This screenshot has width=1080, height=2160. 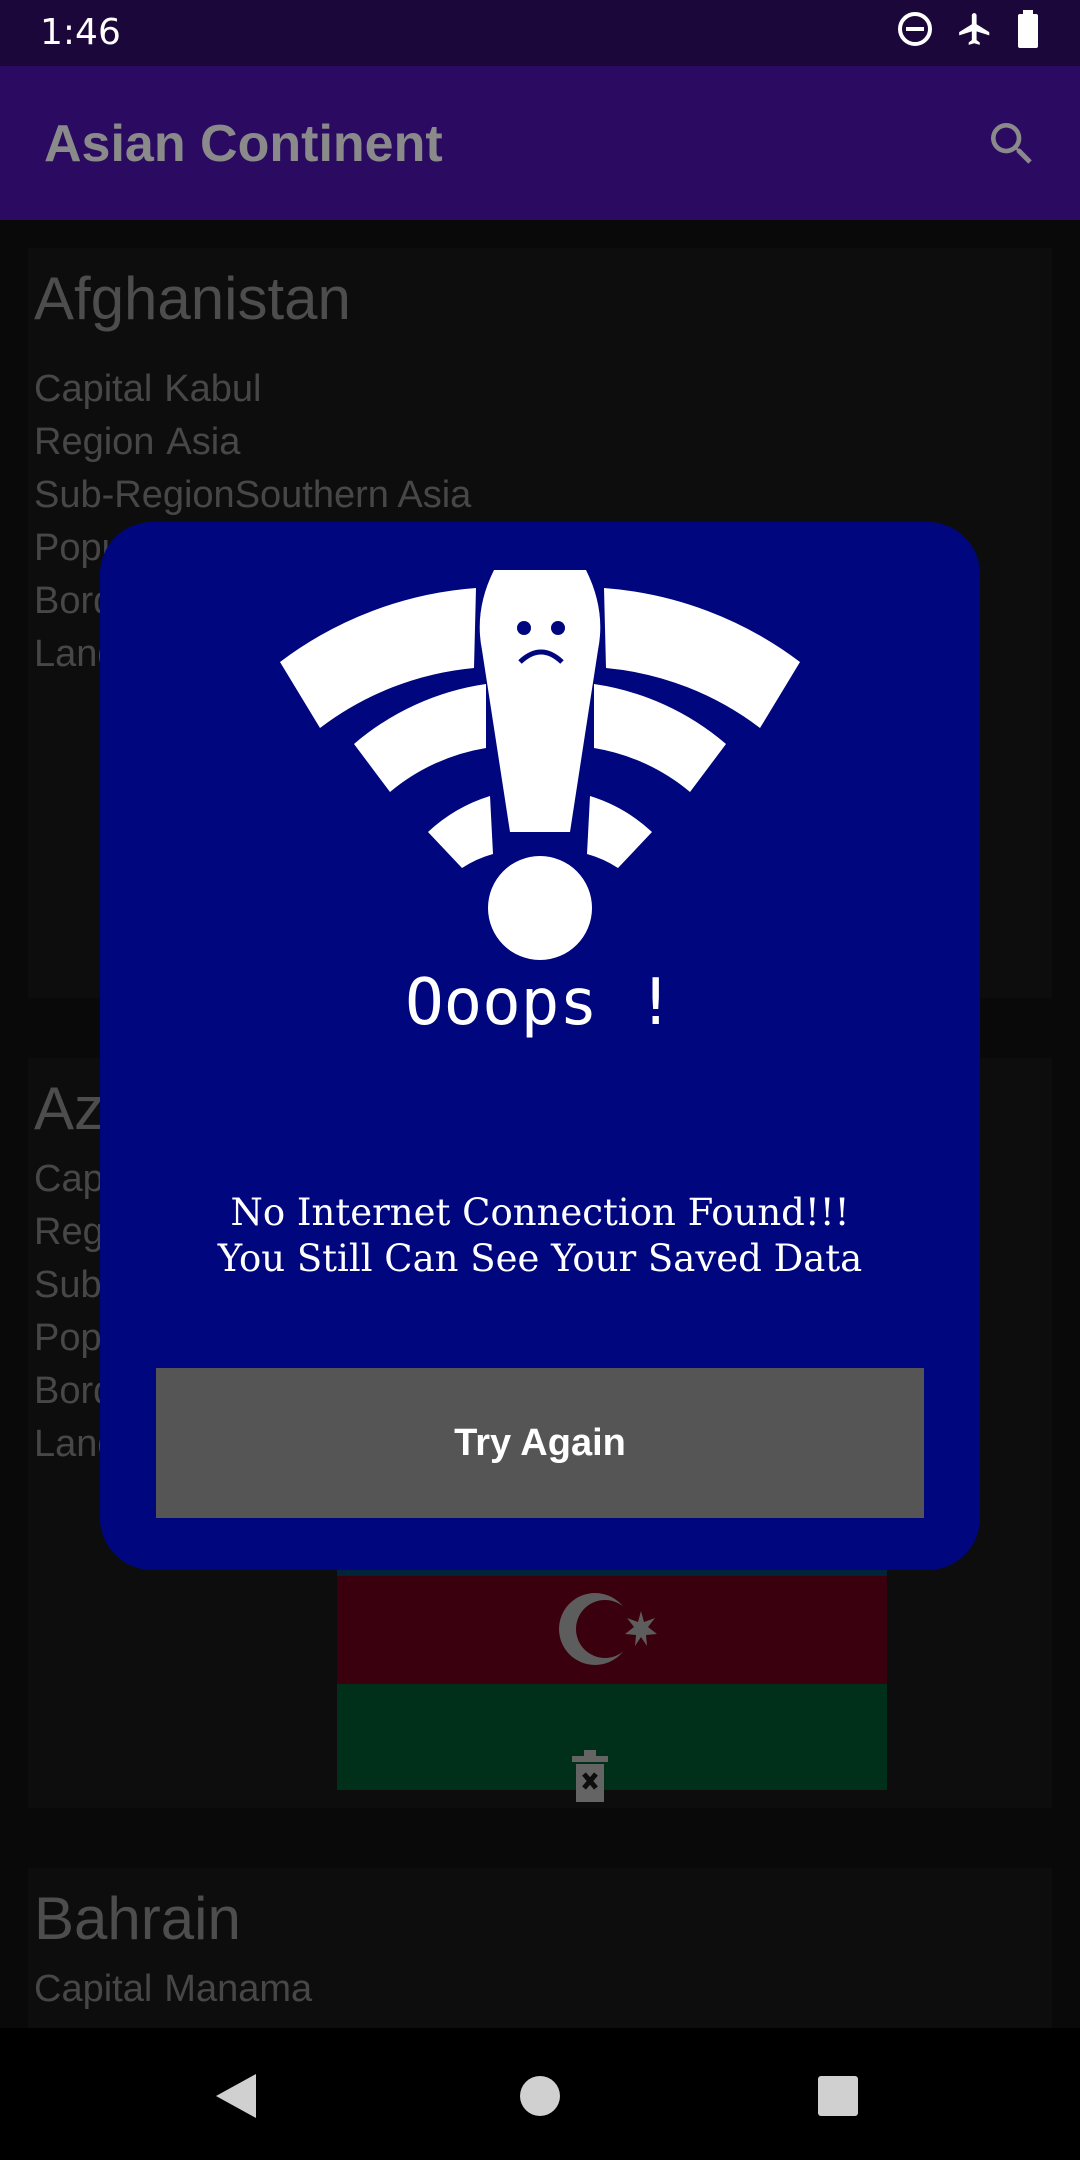 I want to click on back-icon, so click(x=236, y=2096).